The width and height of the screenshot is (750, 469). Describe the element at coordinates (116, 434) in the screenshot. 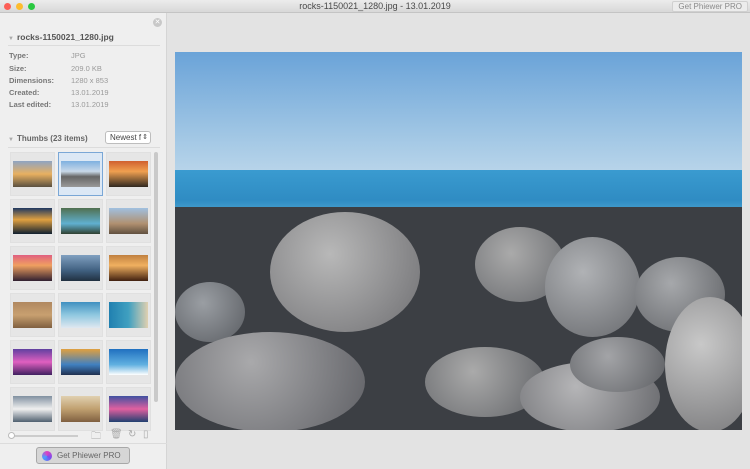

I see `trash-icon: 🗑` at that location.